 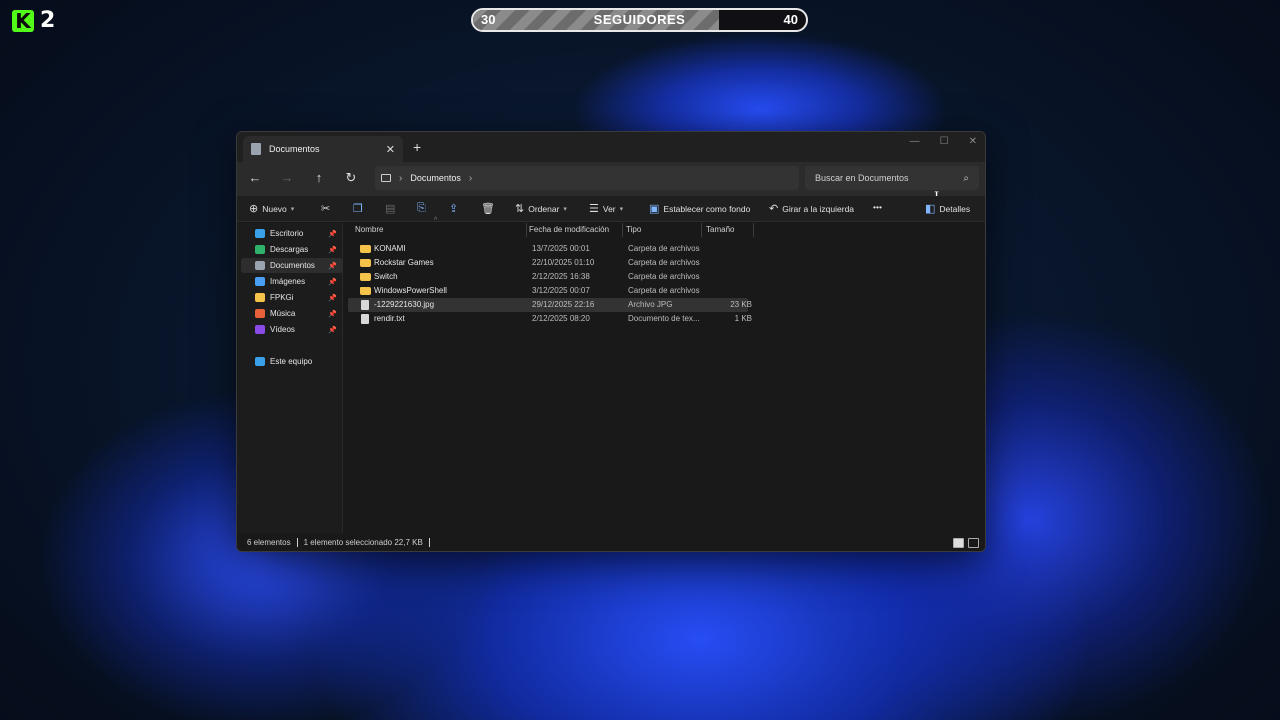 What do you see at coordinates (358, 208) in the screenshot?
I see `copy-icon: ❐` at bounding box center [358, 208].